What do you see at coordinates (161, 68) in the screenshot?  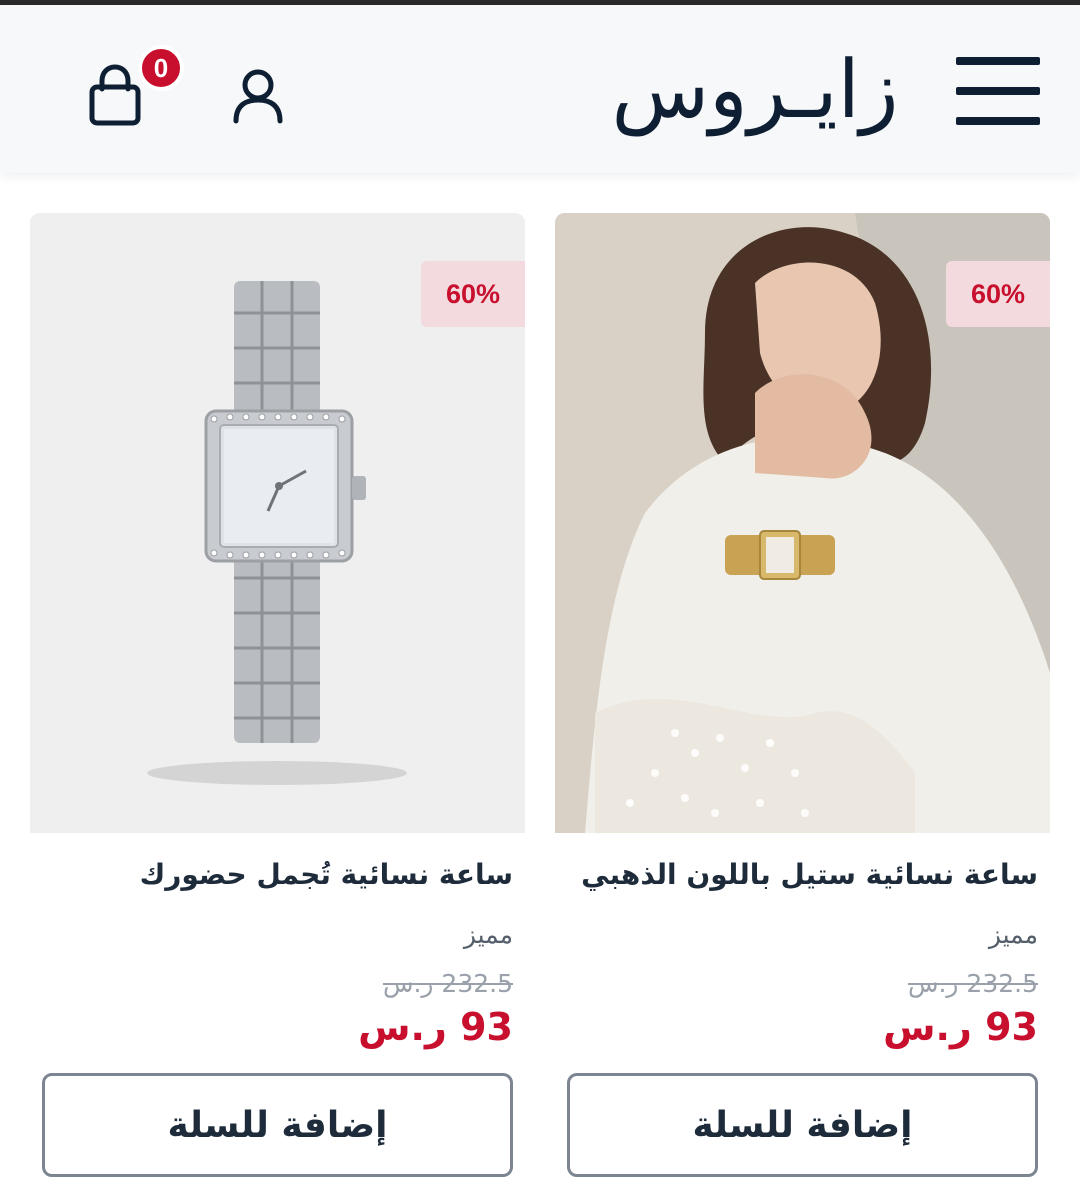 I see `cart-count-badge: 0` at bounding box center [161, 68].